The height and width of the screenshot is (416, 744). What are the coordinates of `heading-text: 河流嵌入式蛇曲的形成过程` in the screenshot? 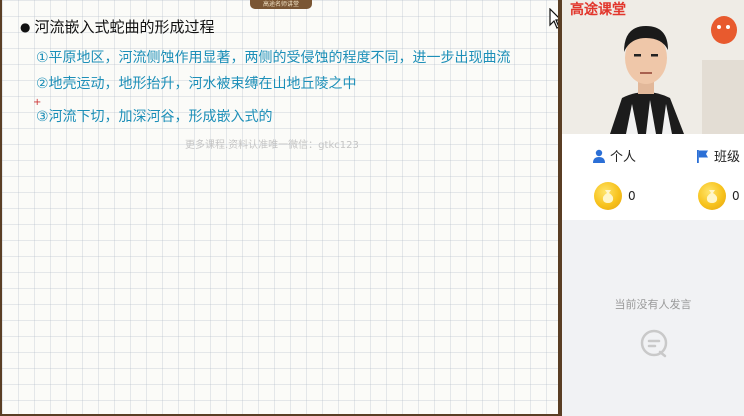 It's located at (124, 27).